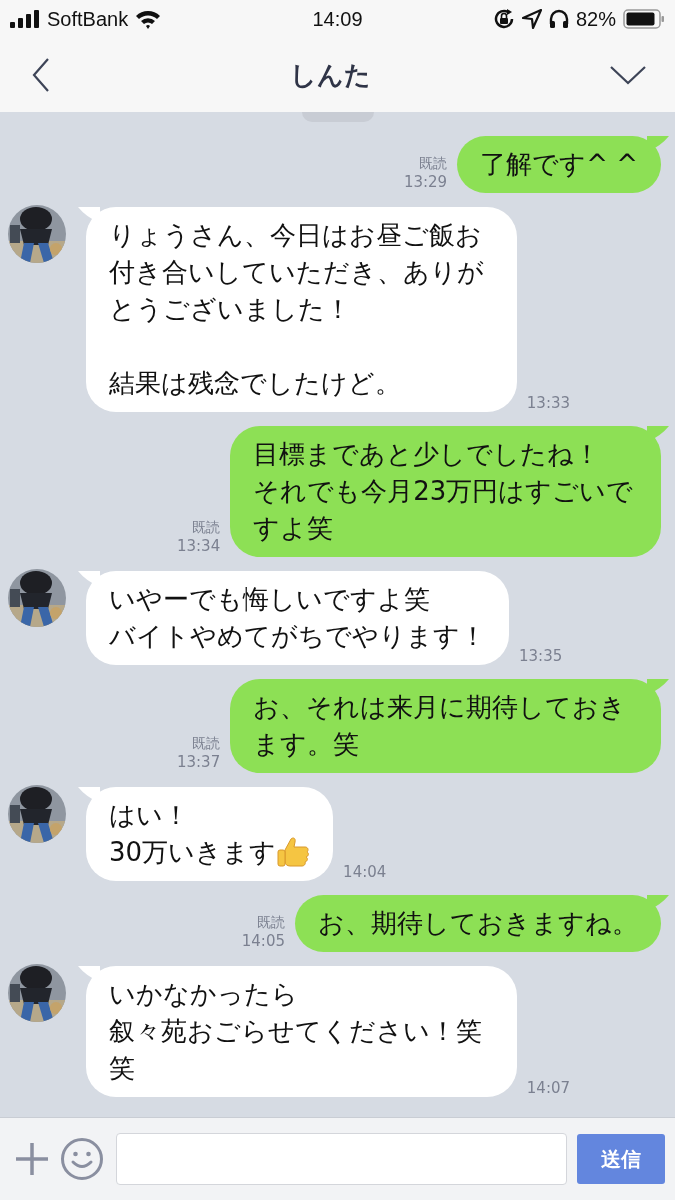 The width and height of the screenshot is (675, 1200). I want to click on message-time: 13:33, so click(548, 403).